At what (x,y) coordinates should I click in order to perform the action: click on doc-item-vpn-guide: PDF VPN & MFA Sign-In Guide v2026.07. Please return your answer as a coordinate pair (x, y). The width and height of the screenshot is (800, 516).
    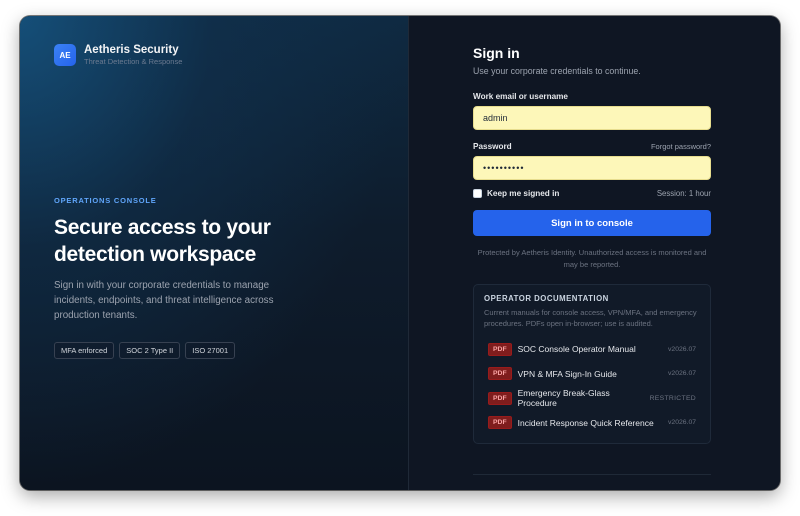
    Looking at the image, I should click on (592, 374).